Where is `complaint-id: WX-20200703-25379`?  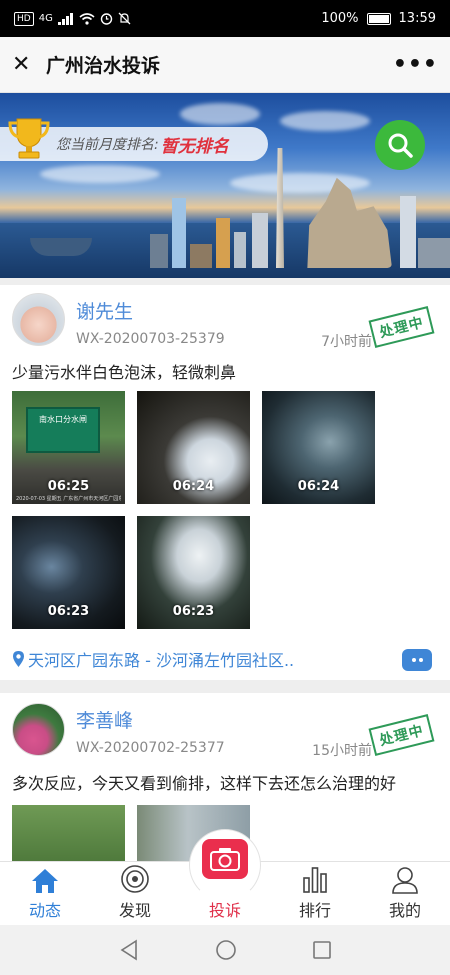 complaint-id: WX-20200703-25379 is located at coordinates (150, 339).